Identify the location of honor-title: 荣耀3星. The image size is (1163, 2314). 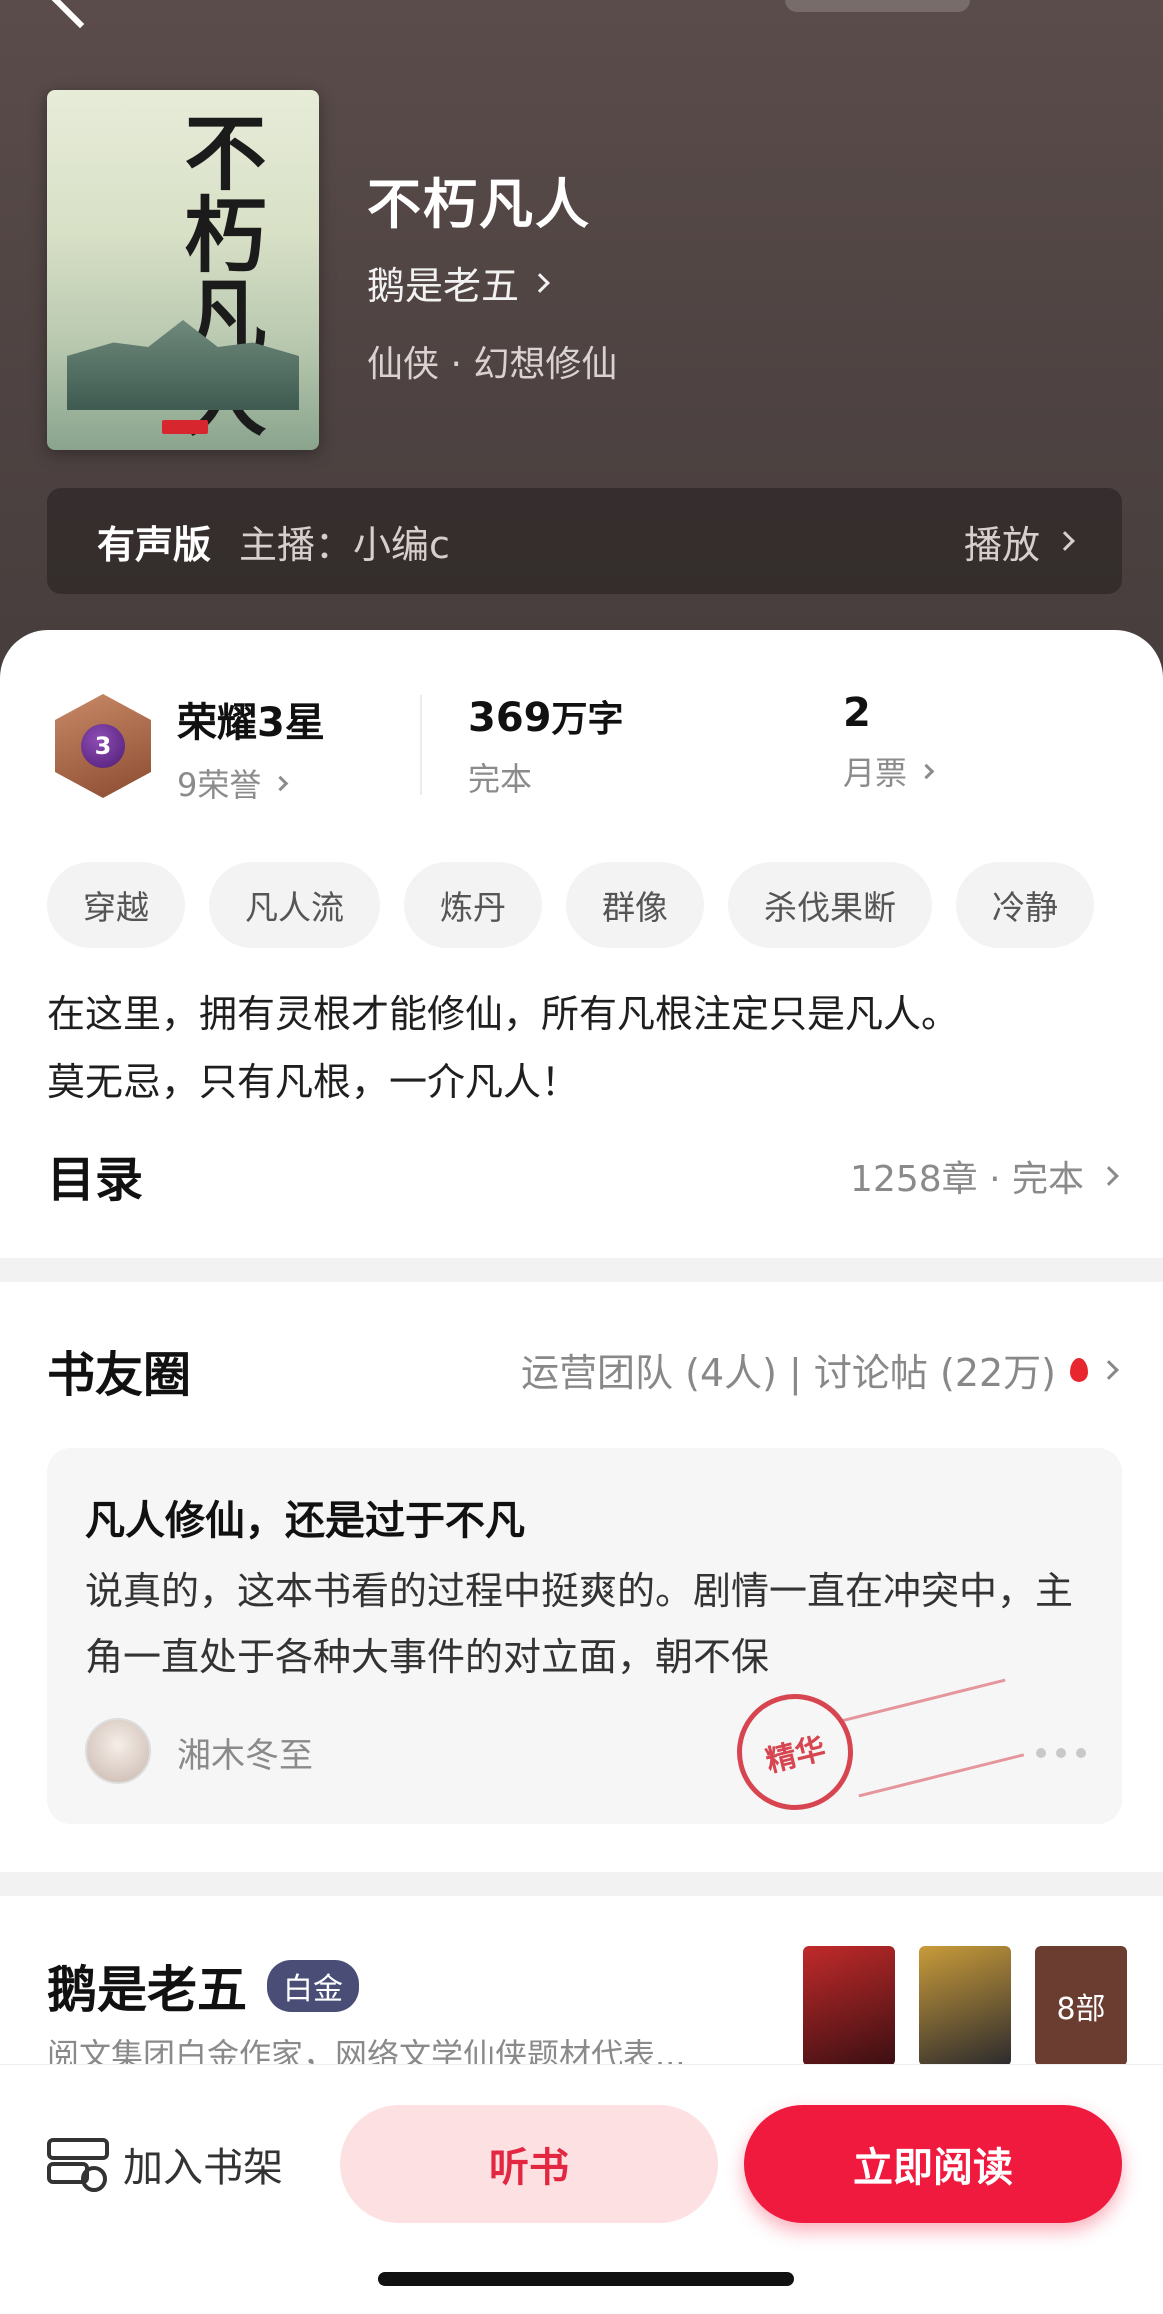
(251, 723).